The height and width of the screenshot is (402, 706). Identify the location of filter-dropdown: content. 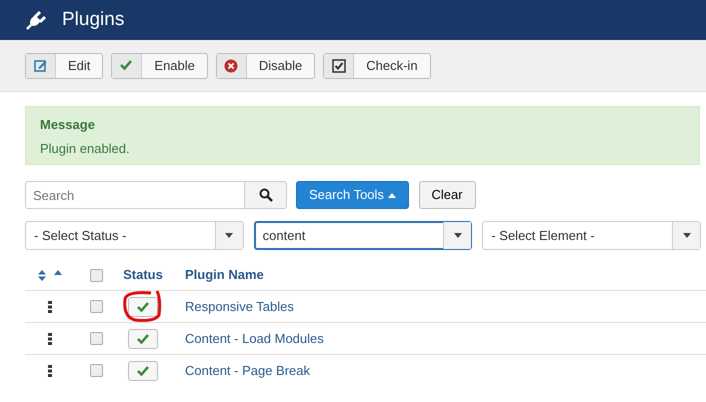
(363, 235).